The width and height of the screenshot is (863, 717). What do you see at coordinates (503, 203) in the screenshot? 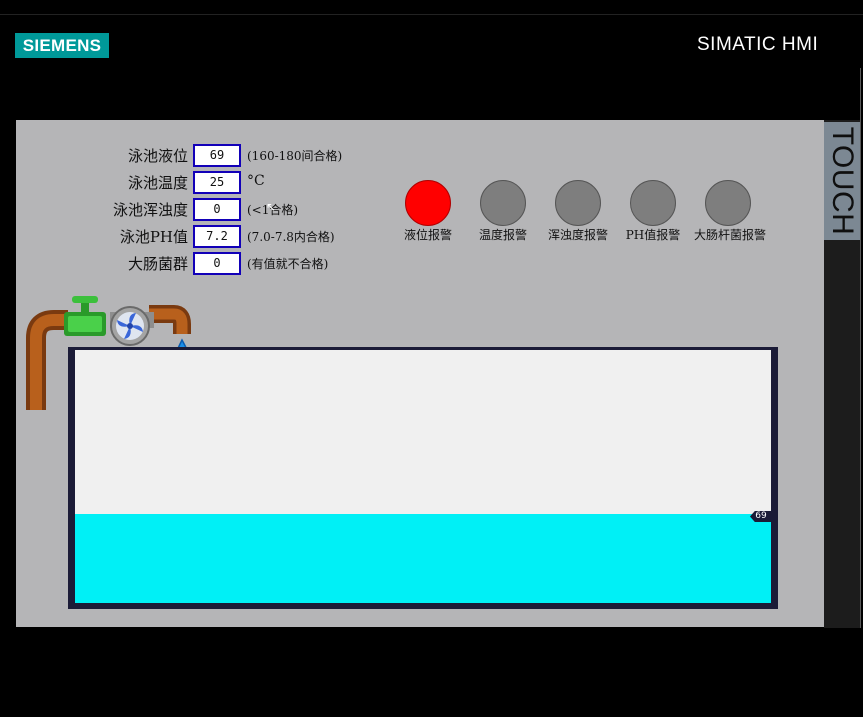
I see `alarm-lamp-temperature` at bounding box center [503, 203].